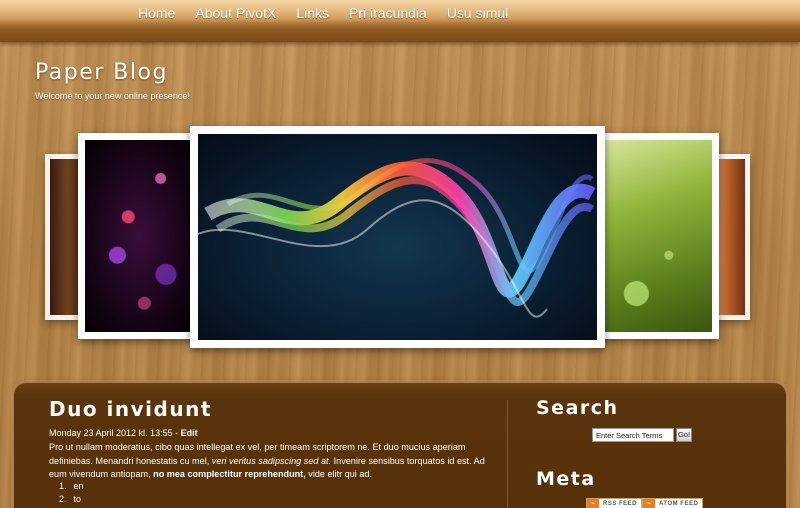  I want to click on post-list: 1. en 2. to, so click(71, 493).